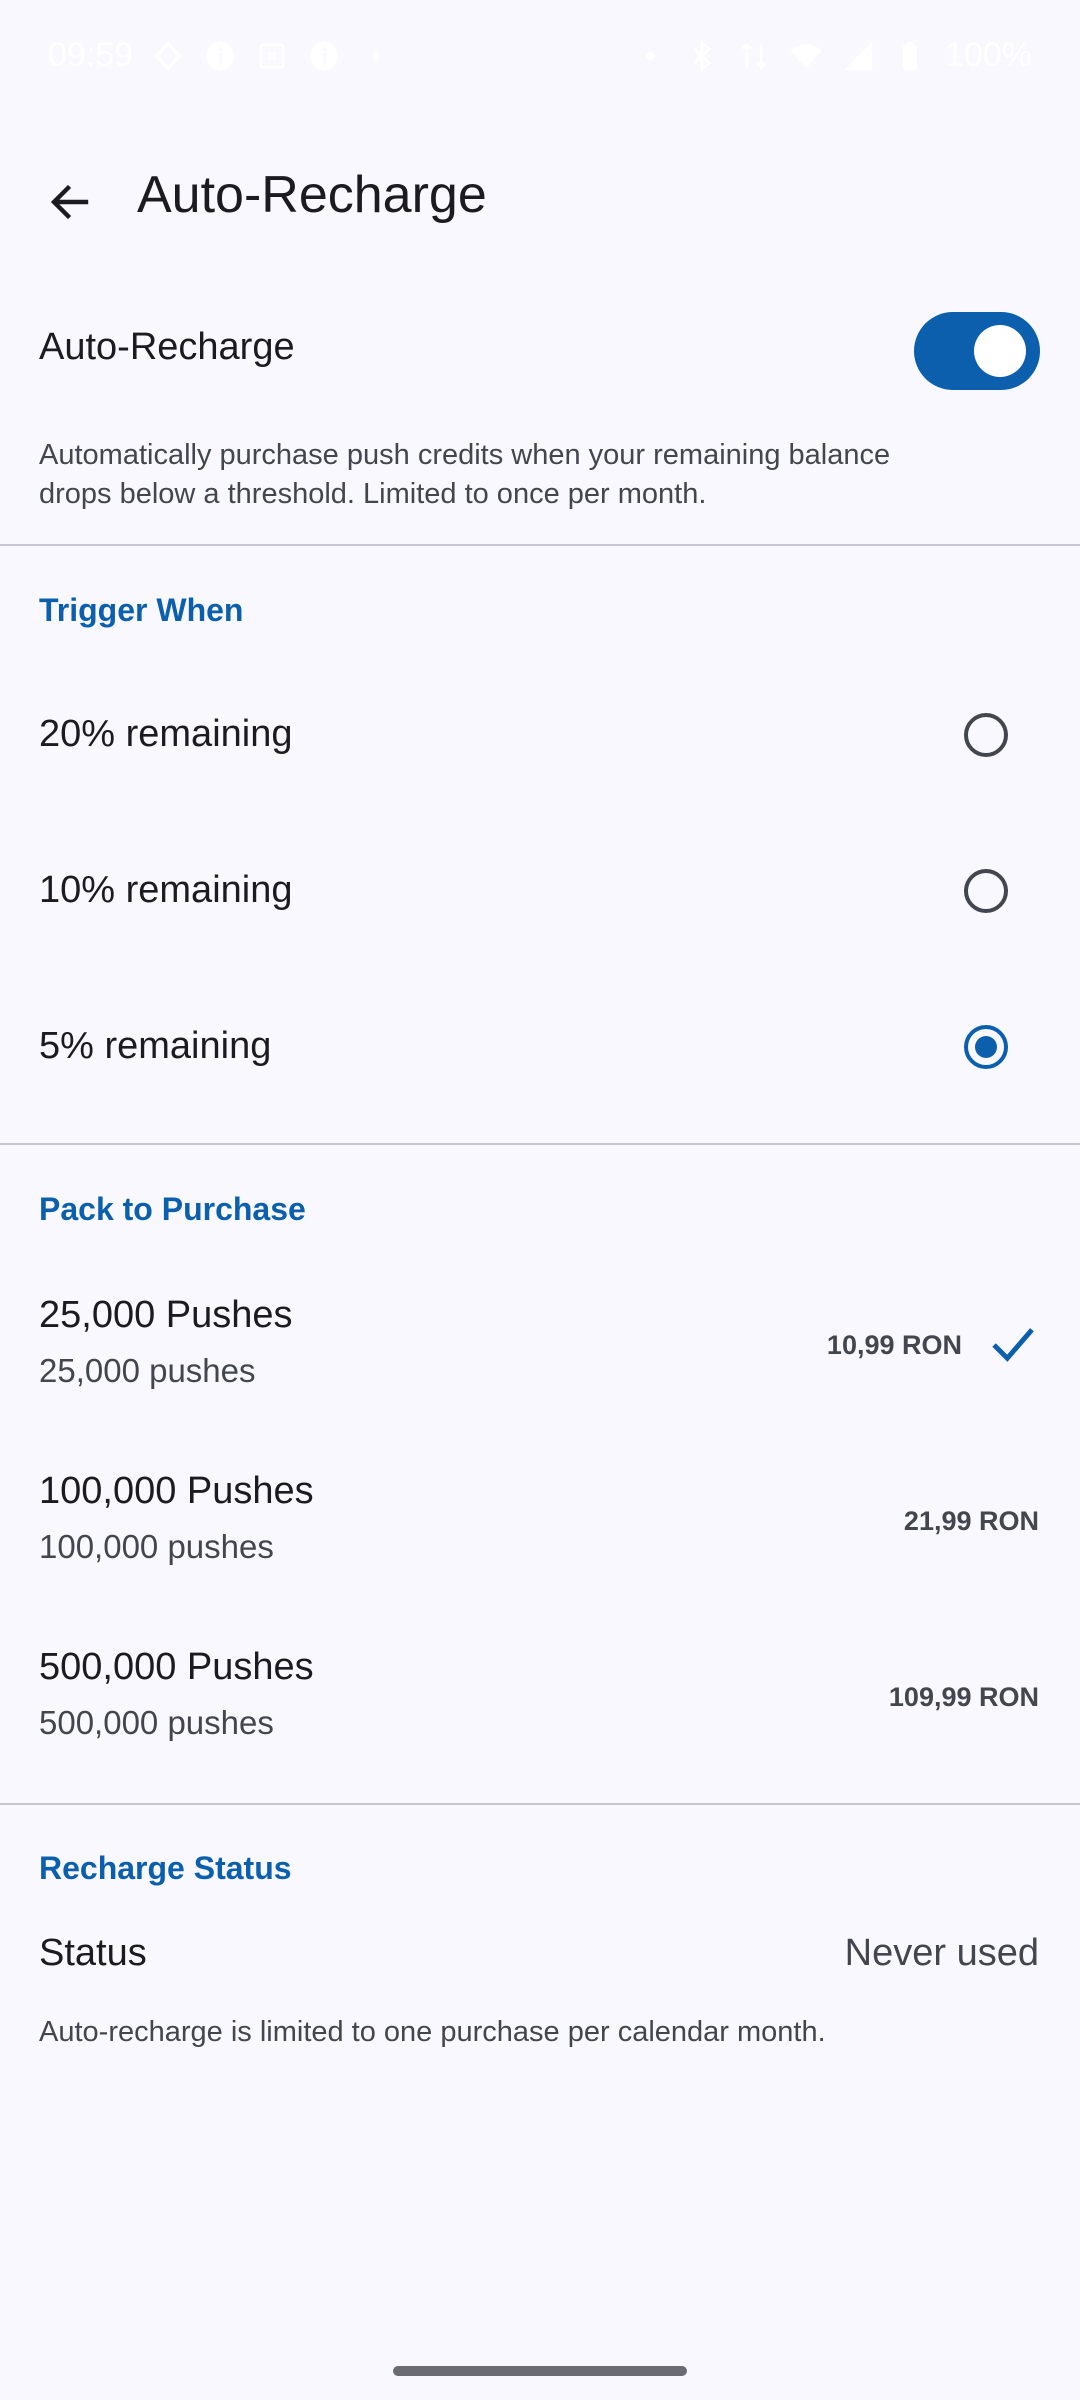  I want to click on radio-button-selected, so click(986, 1047).